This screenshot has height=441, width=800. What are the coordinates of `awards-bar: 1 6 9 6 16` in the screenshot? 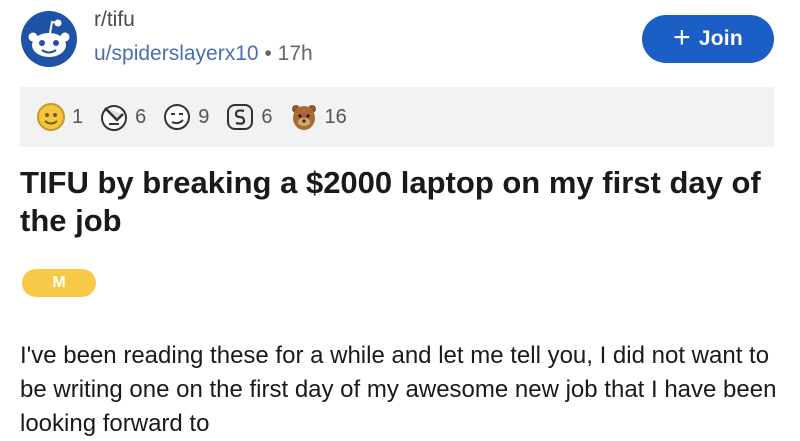 It's located at (397, 117).